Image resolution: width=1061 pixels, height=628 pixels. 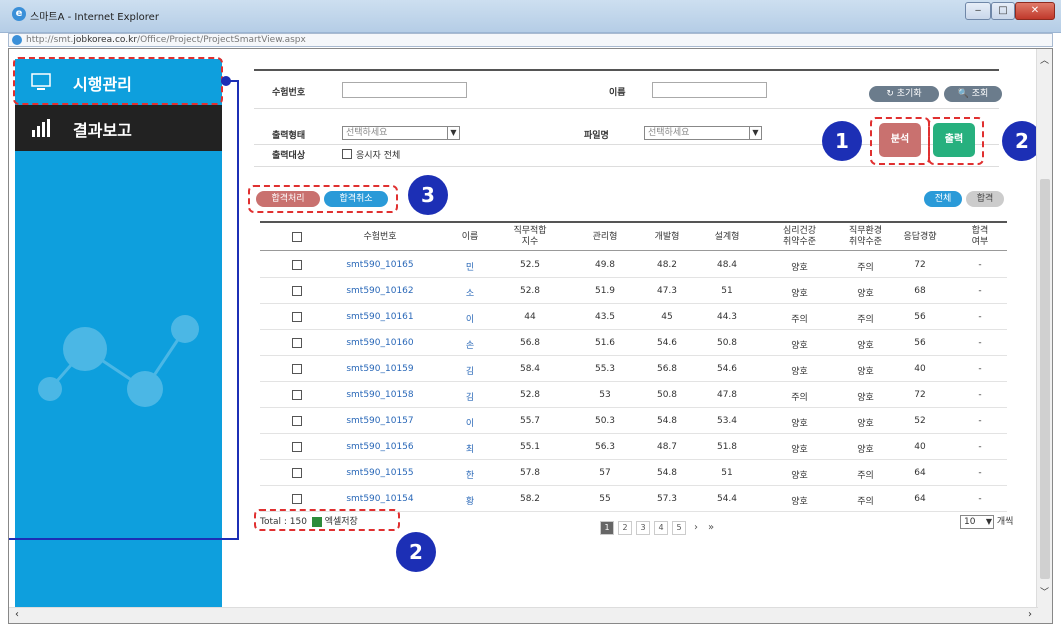 I want to click on filter-all-button: 전체, so click(x=943, y=199).